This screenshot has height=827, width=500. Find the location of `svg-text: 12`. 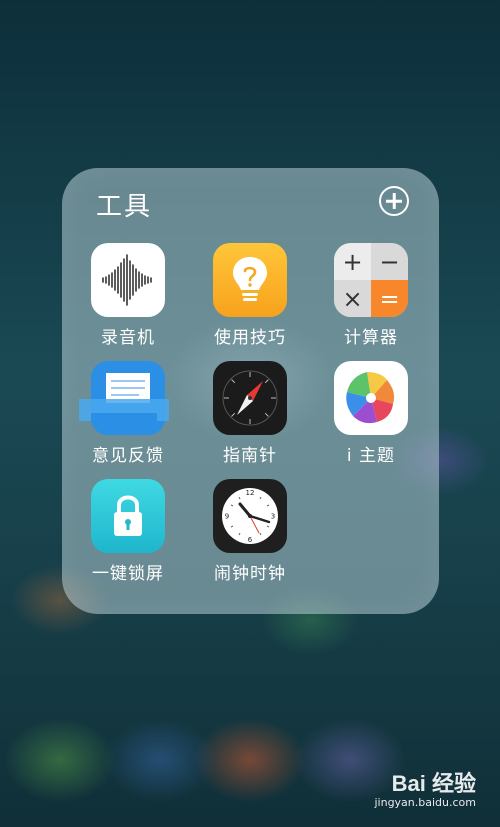

svg-text: 12 is located at coordinates (250, 493).